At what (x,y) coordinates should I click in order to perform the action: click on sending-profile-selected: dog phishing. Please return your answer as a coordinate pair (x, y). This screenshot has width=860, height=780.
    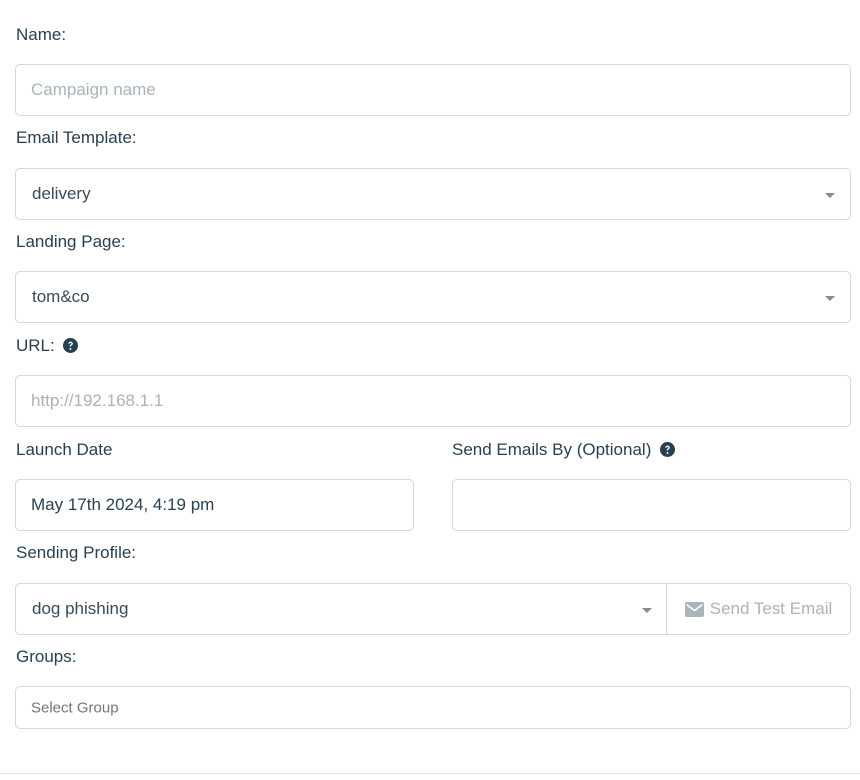
    Looking at the image, I should click on (80, 608).